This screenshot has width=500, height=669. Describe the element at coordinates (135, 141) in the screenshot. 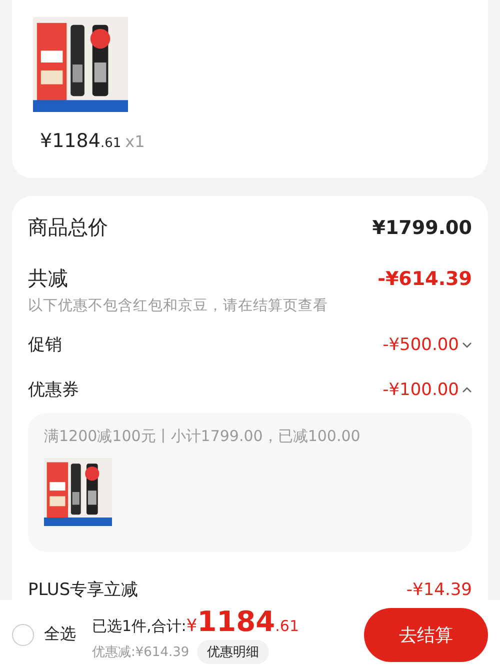

I see `item-quantity: x1` at that location.